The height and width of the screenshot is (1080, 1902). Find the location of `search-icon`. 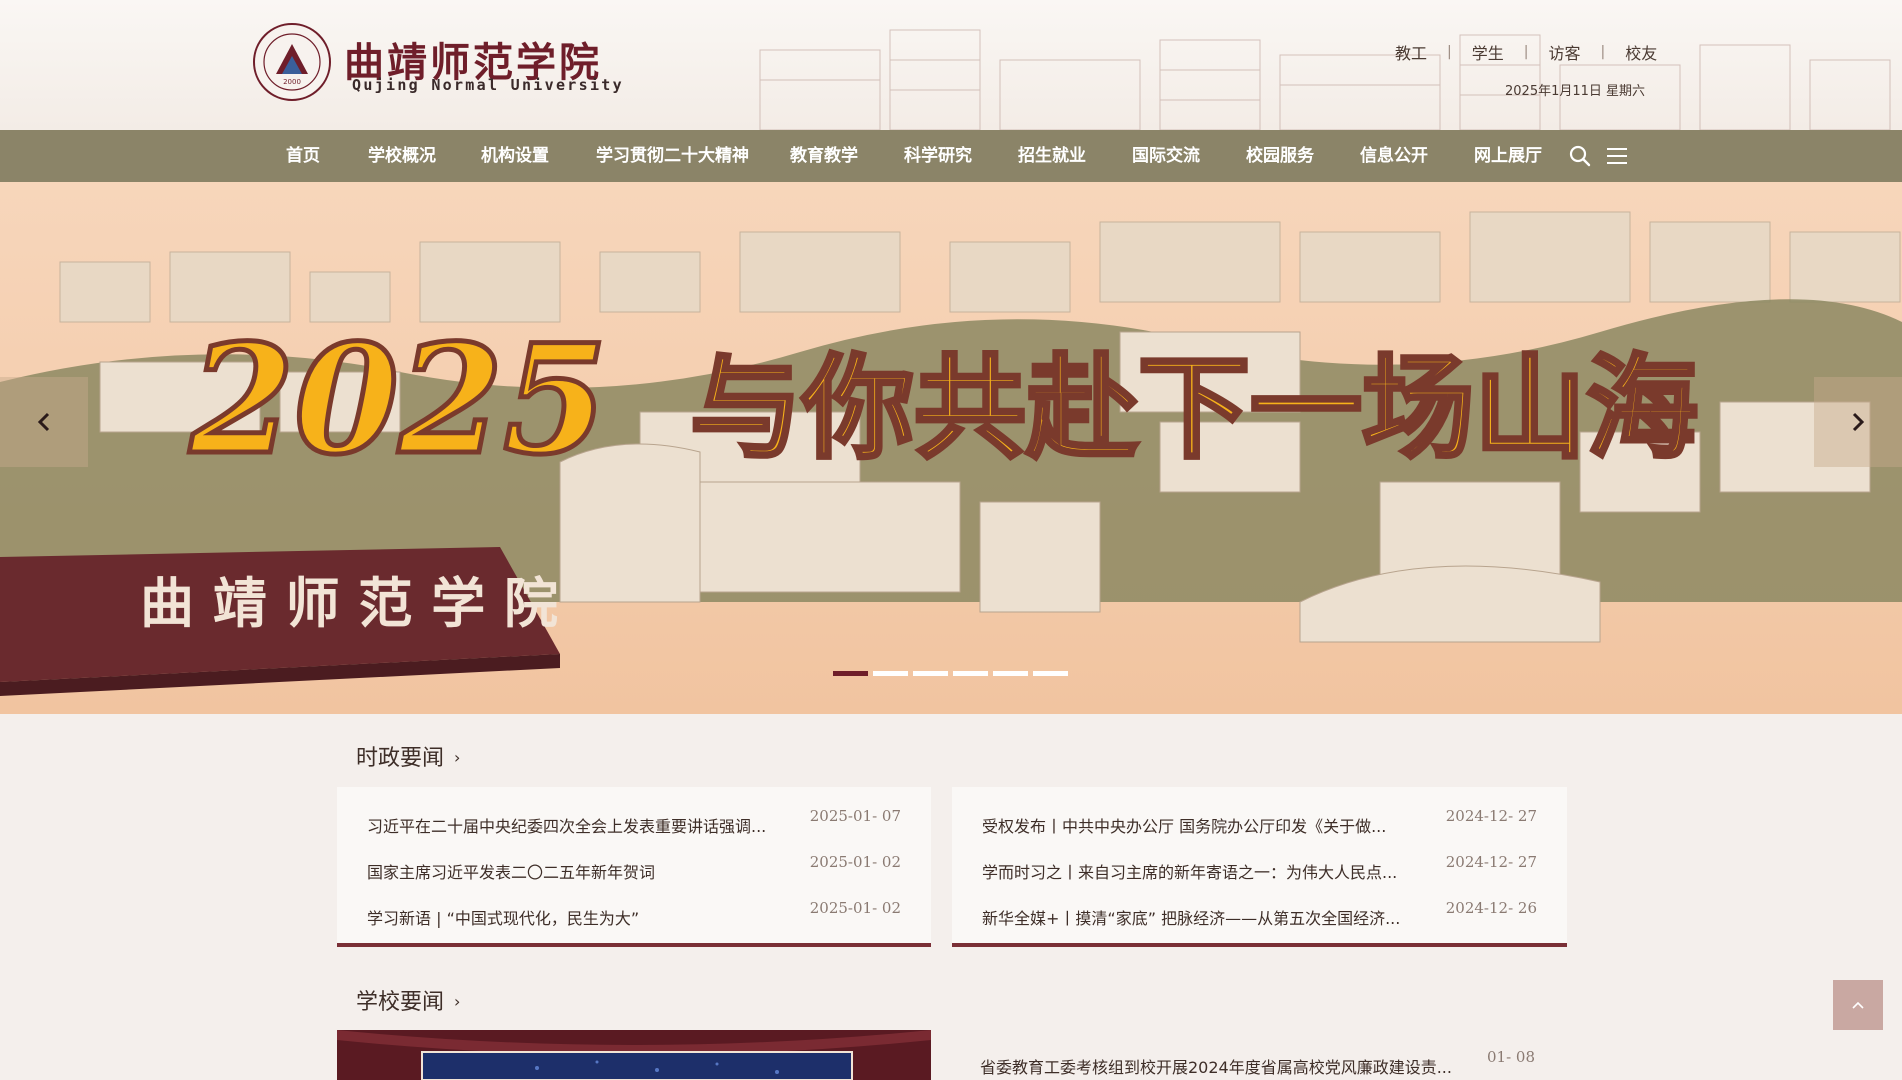

search-icon is located at coordinates (1580, 156).